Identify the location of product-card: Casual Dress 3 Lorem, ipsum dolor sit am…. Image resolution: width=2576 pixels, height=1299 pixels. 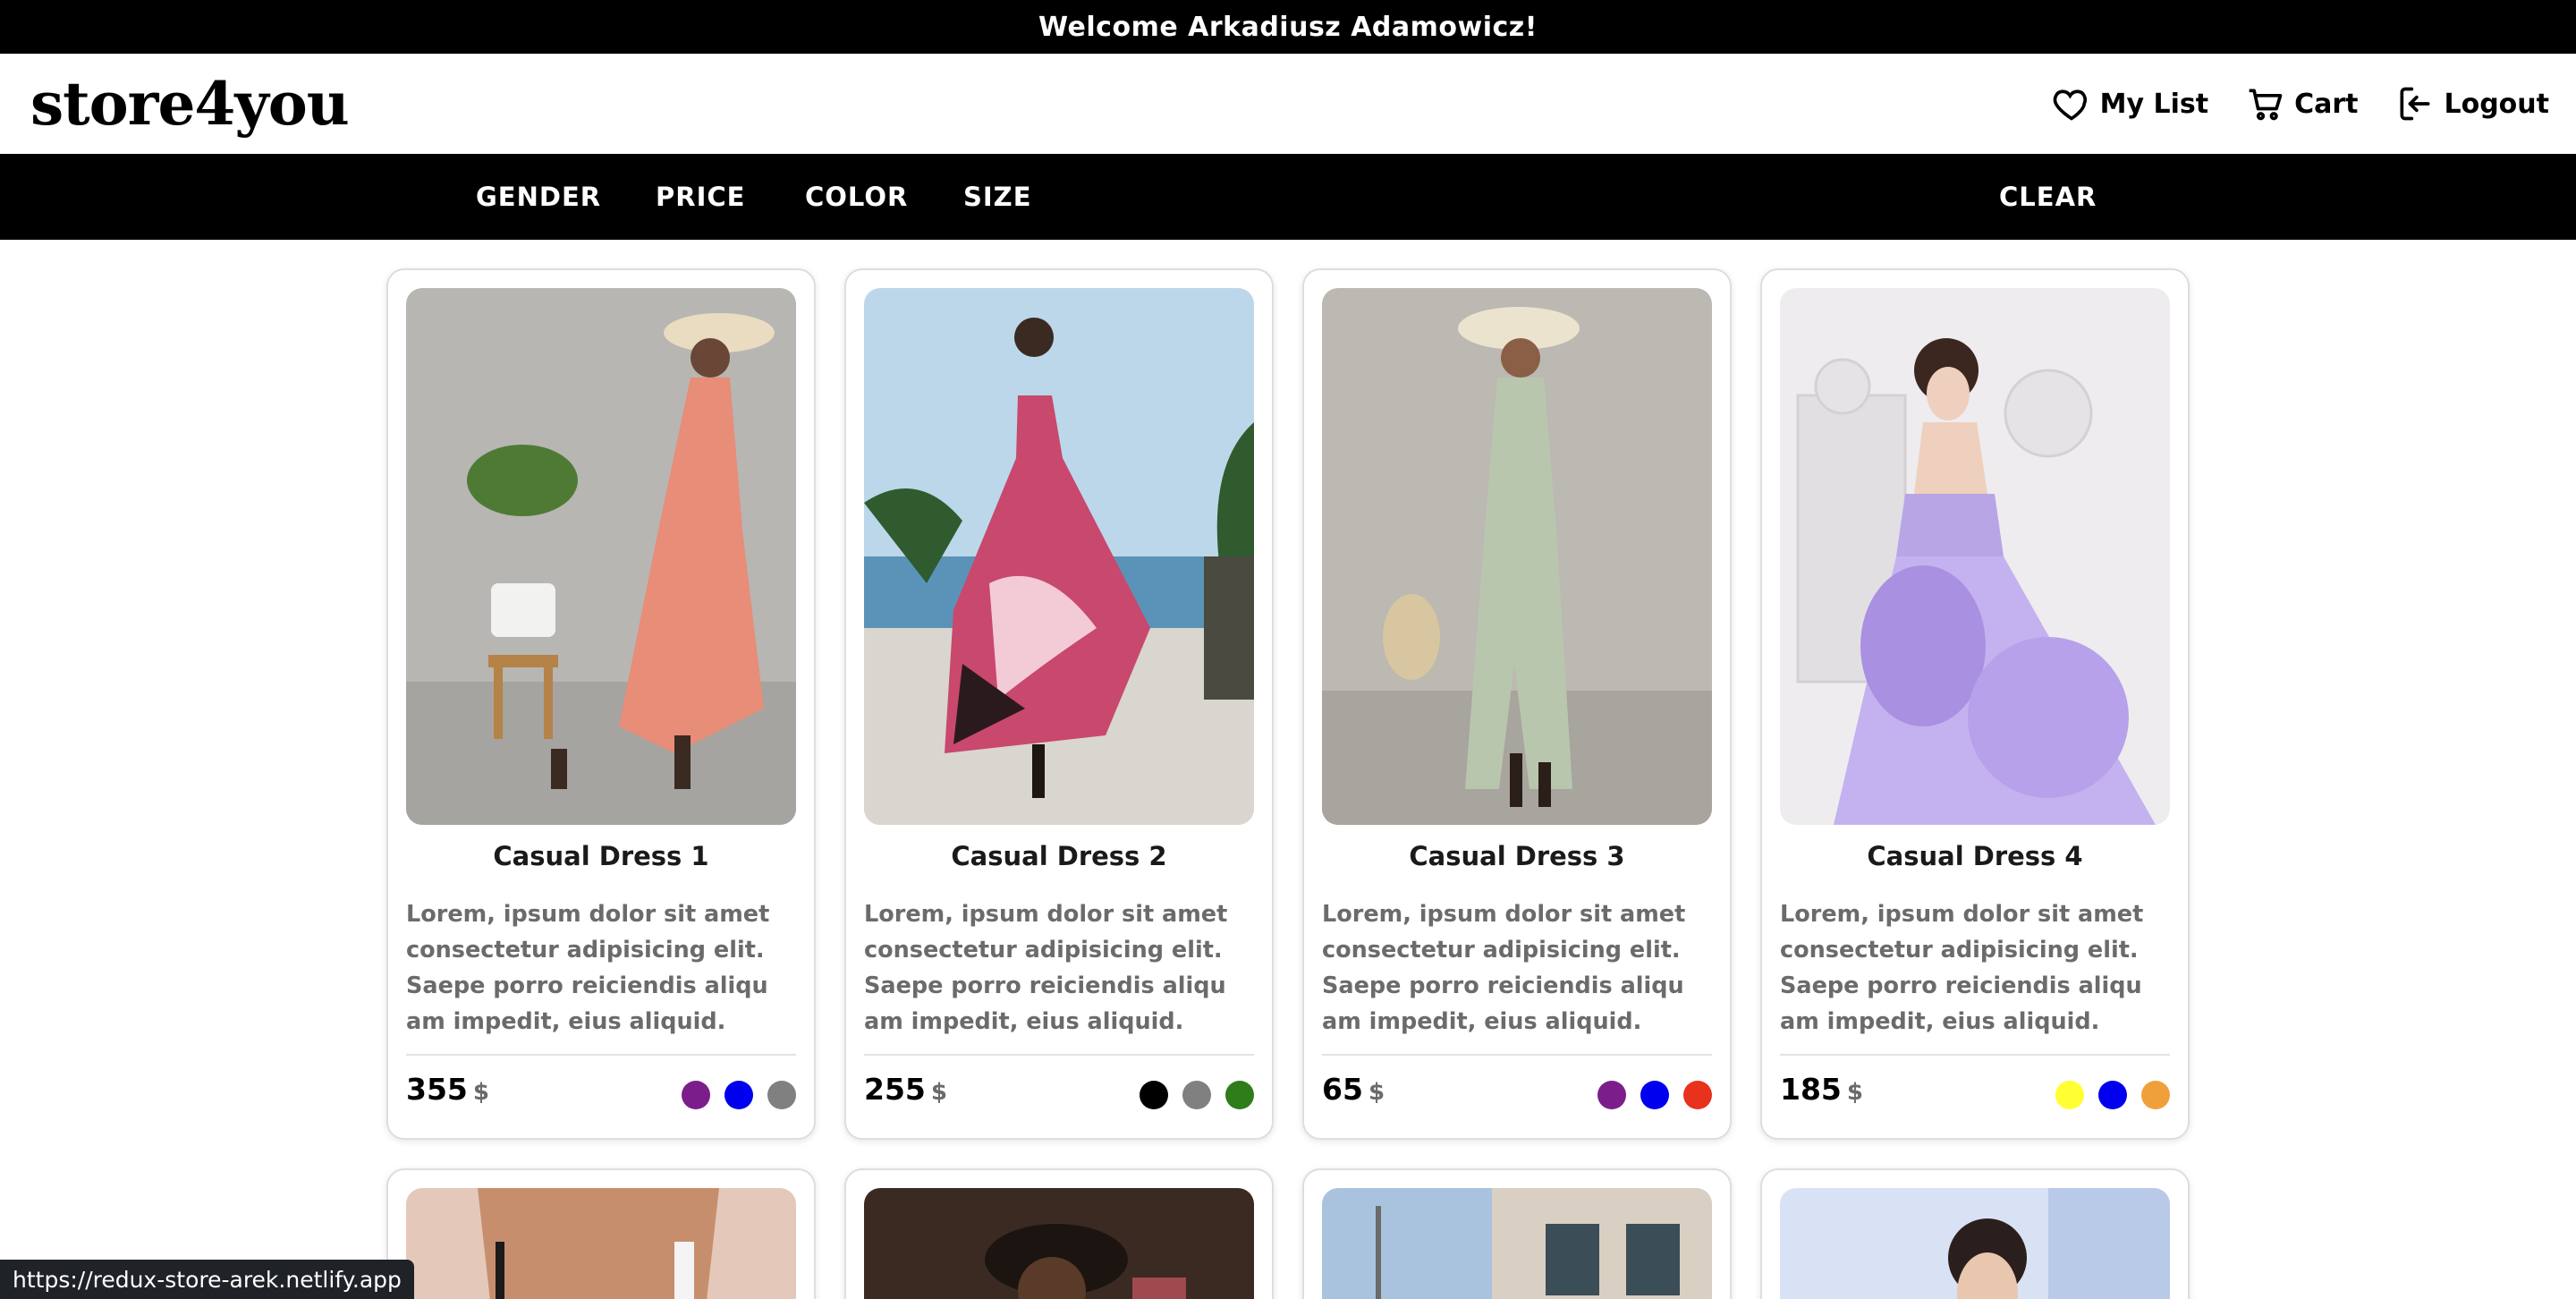
(1517, 704).